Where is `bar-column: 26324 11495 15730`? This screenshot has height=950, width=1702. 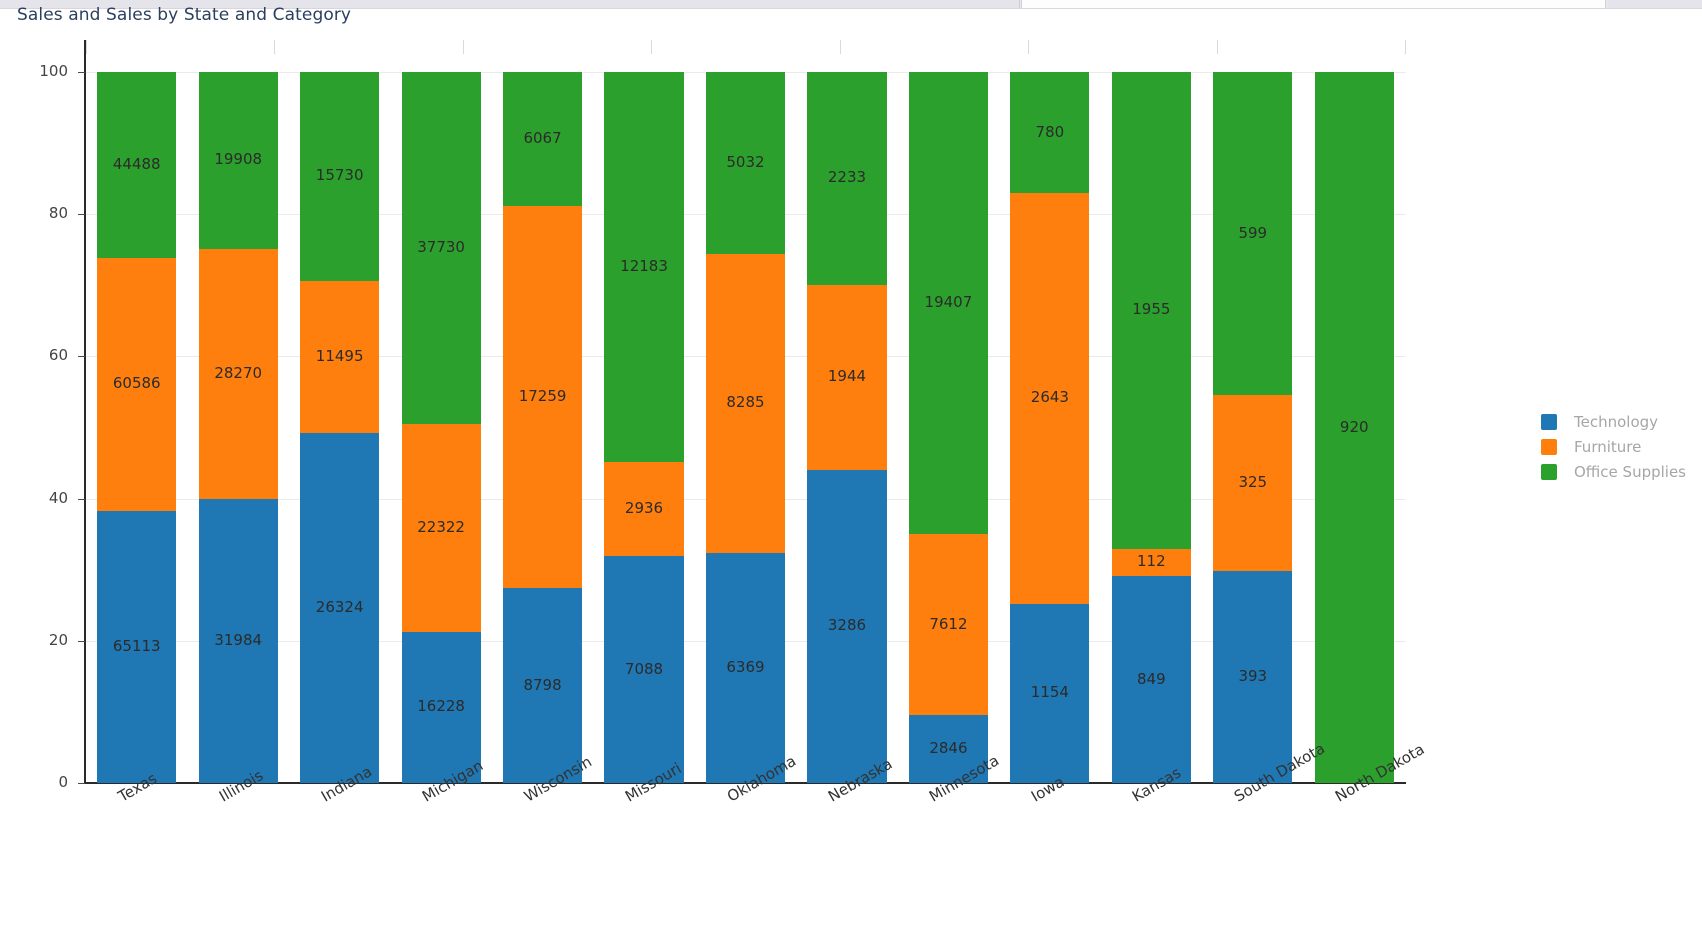 bar-column: 26324 11495 15730 is located at coordinates (340, 427).